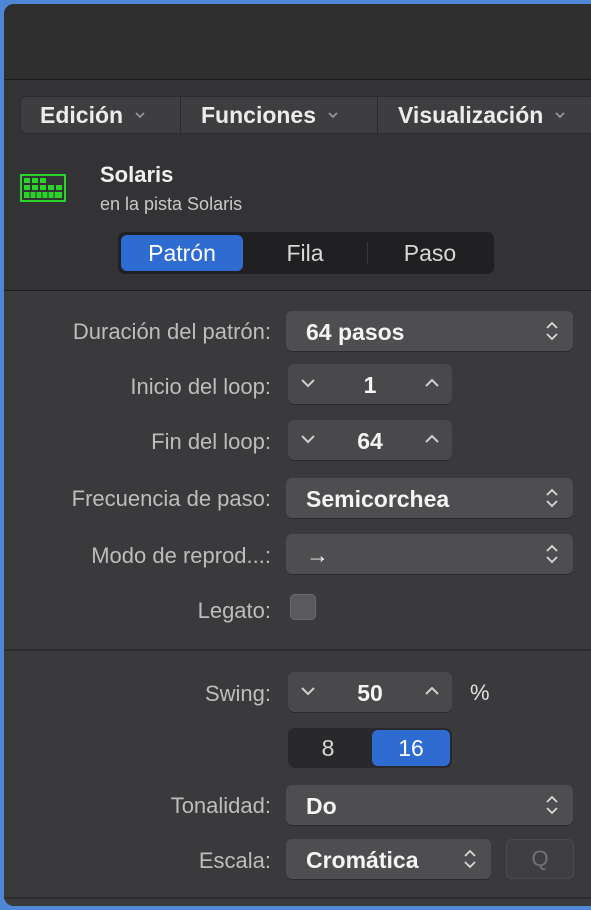  What do you see at coordinates (430, 253) in the screenshot?
I see `tab-step: Paso` at bounding box center [430, 253].